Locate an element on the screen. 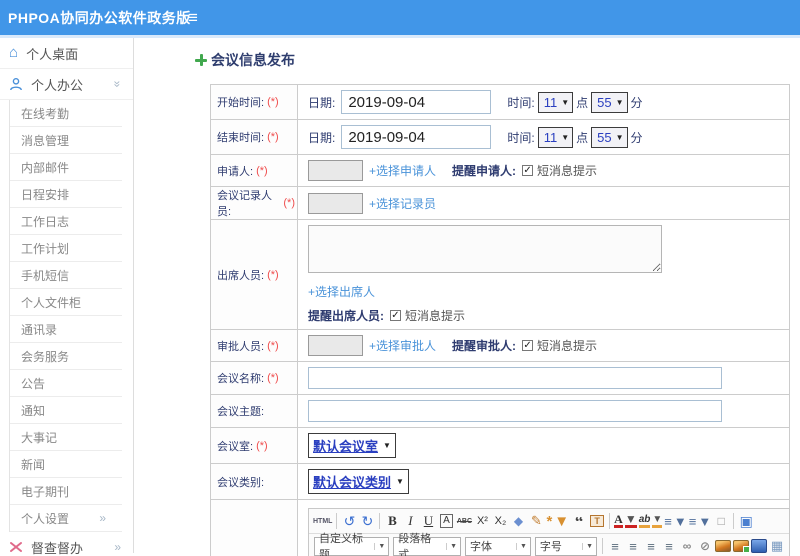  form-row-approver: 审批人员: (*) +选择审批人 提醒审批人: 短消息提示 is located at coordinates (500, 346).